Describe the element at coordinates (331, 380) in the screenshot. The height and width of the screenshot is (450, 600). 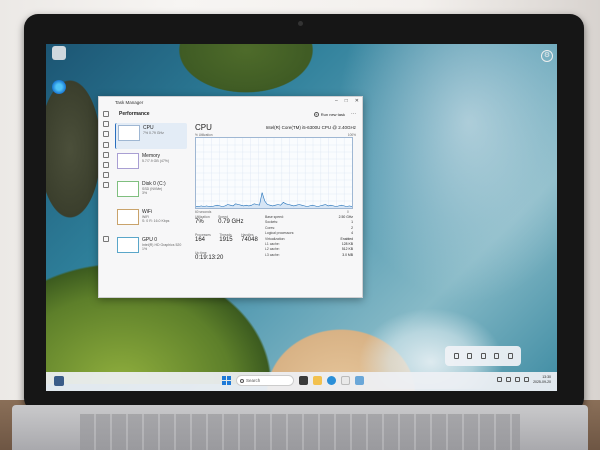
I see `edge-taskbar-icon` at that location.